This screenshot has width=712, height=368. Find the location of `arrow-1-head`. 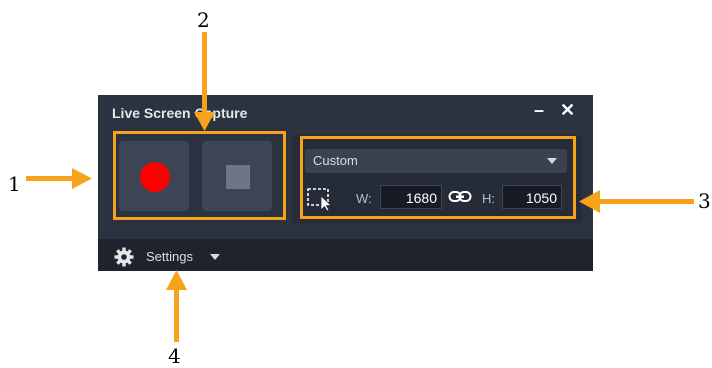

arrow-1-head is located at coordinates (82, 178).